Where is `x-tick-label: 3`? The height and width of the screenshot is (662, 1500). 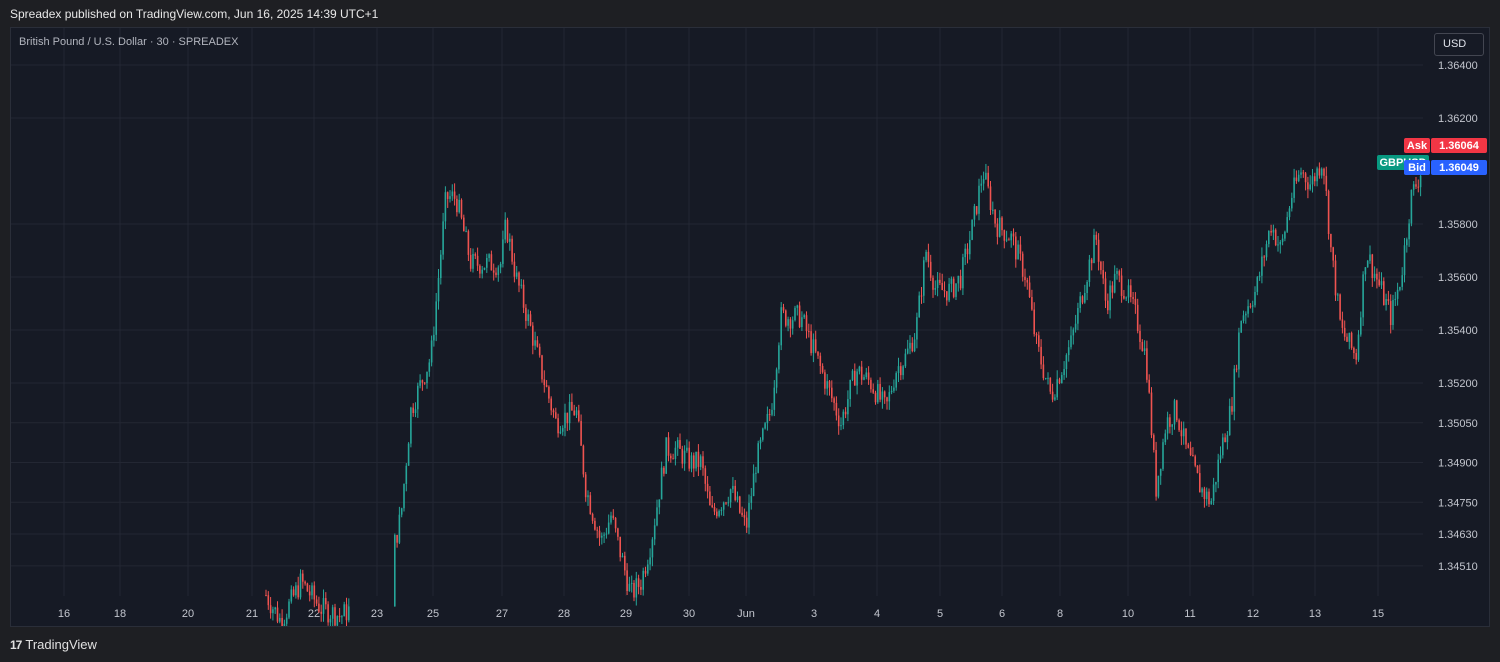
x-tick-label: 3 is located at coordinates (814, 614).